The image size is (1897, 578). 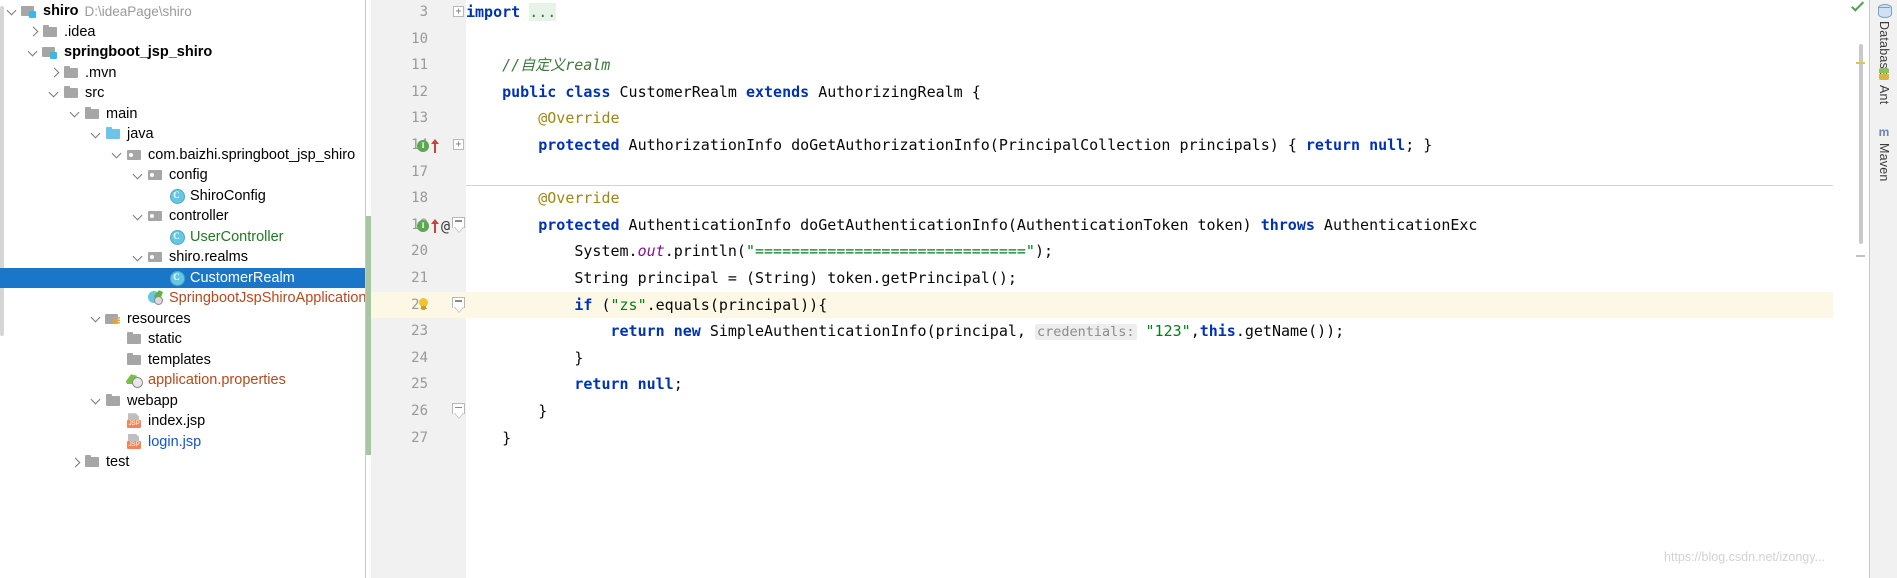 What do you see at coordinates (1883, 289) in the screenshot?
I see `right-tool-window-bar: Database Ant m Maven` at bounding box center [1883, 289].